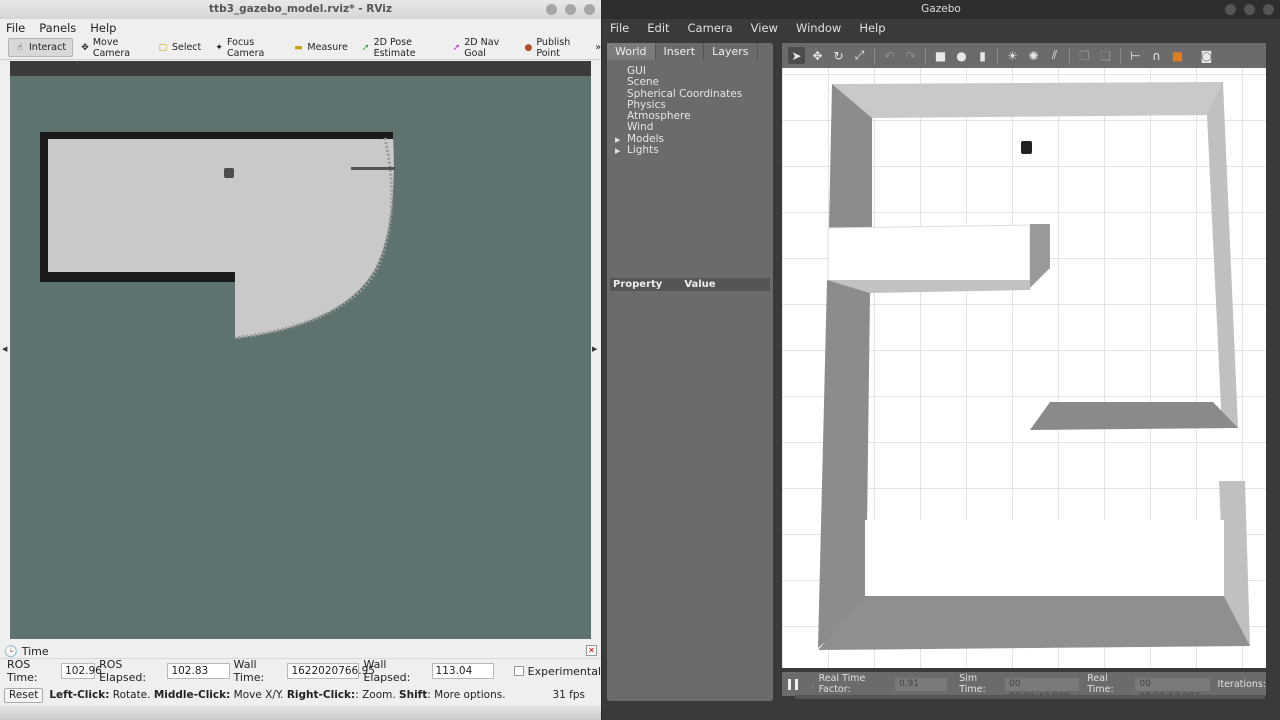  I want to click on wall-elapsed-field: 113.04, so click(462, 671).